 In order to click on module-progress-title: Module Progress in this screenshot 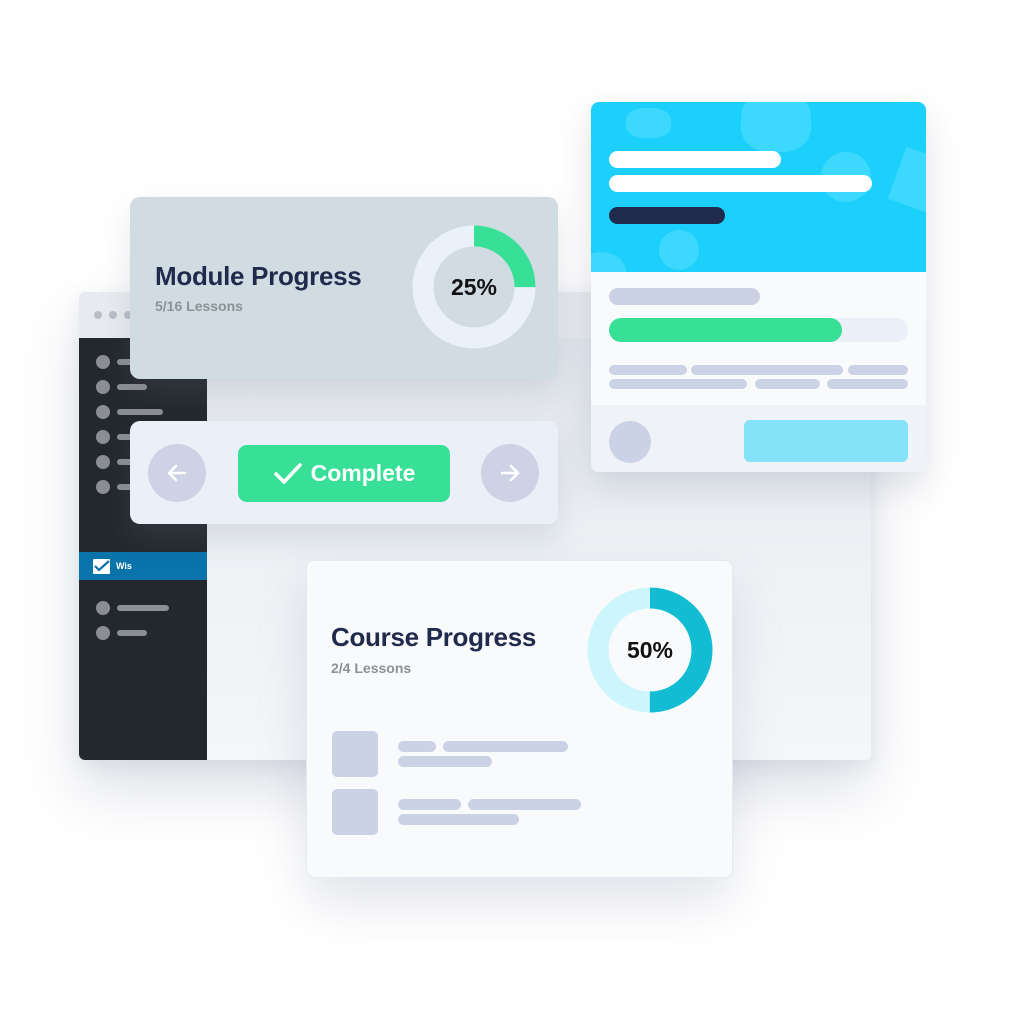, I will do `click(258, 276)`.